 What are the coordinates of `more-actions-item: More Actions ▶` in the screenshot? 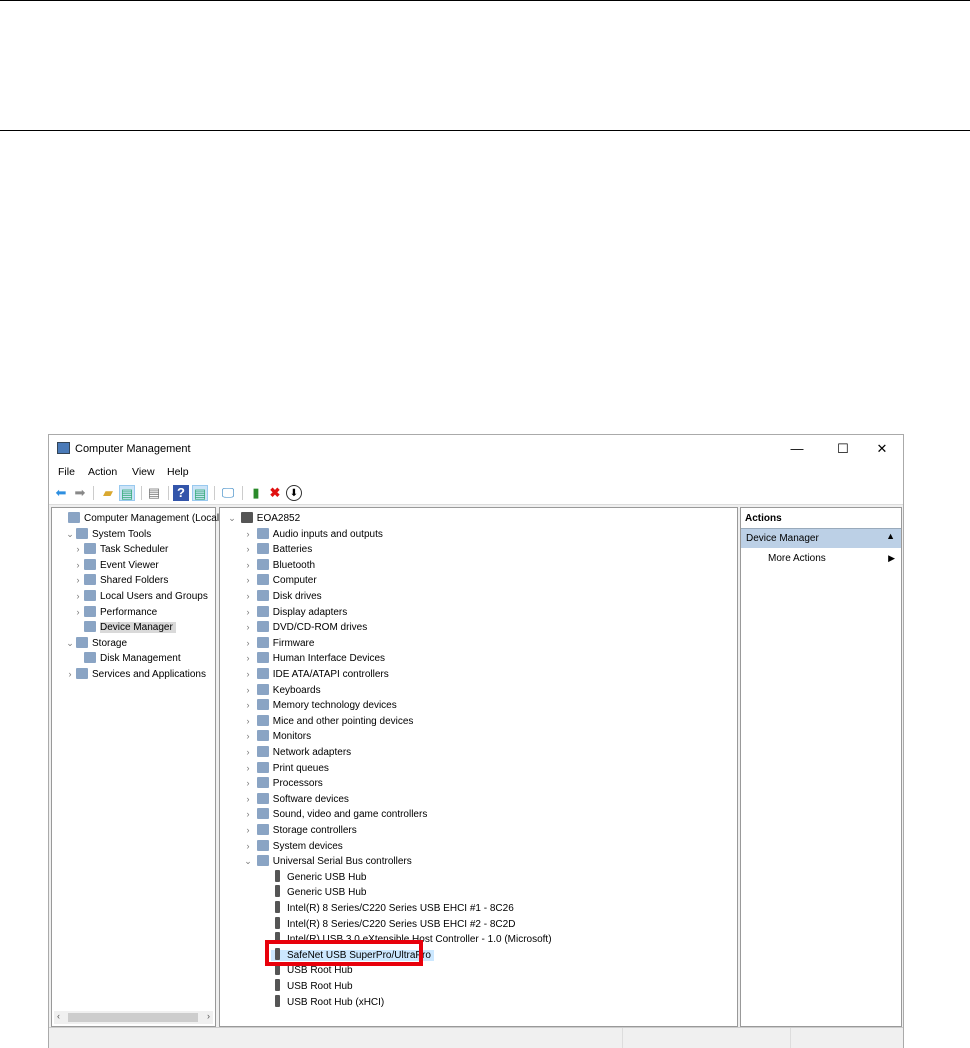 It's located at (821, 559).